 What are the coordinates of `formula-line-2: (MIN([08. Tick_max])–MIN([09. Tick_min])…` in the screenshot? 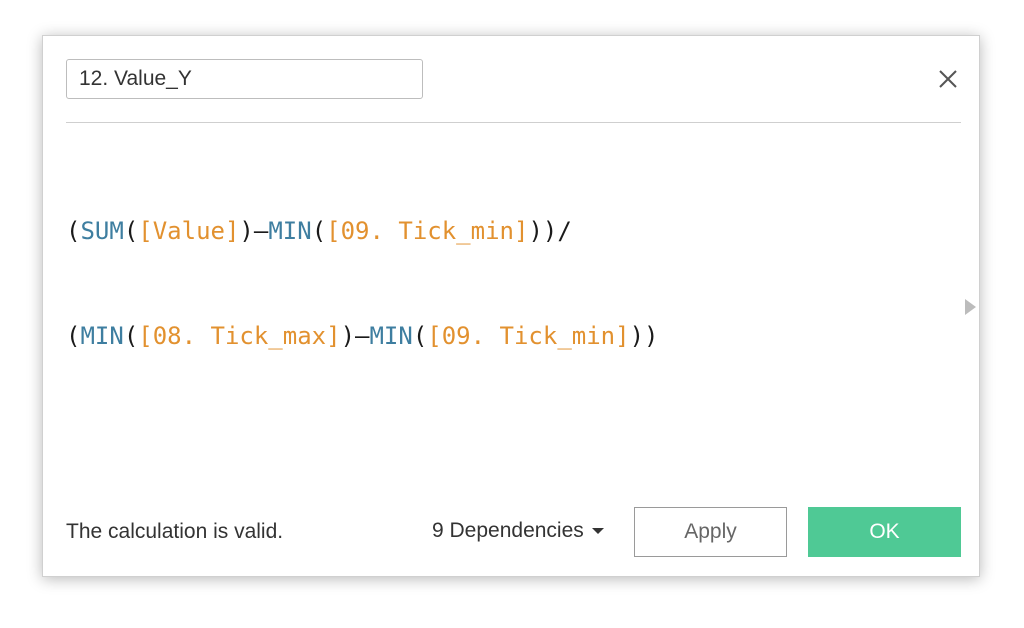 It's located at (506, 336).